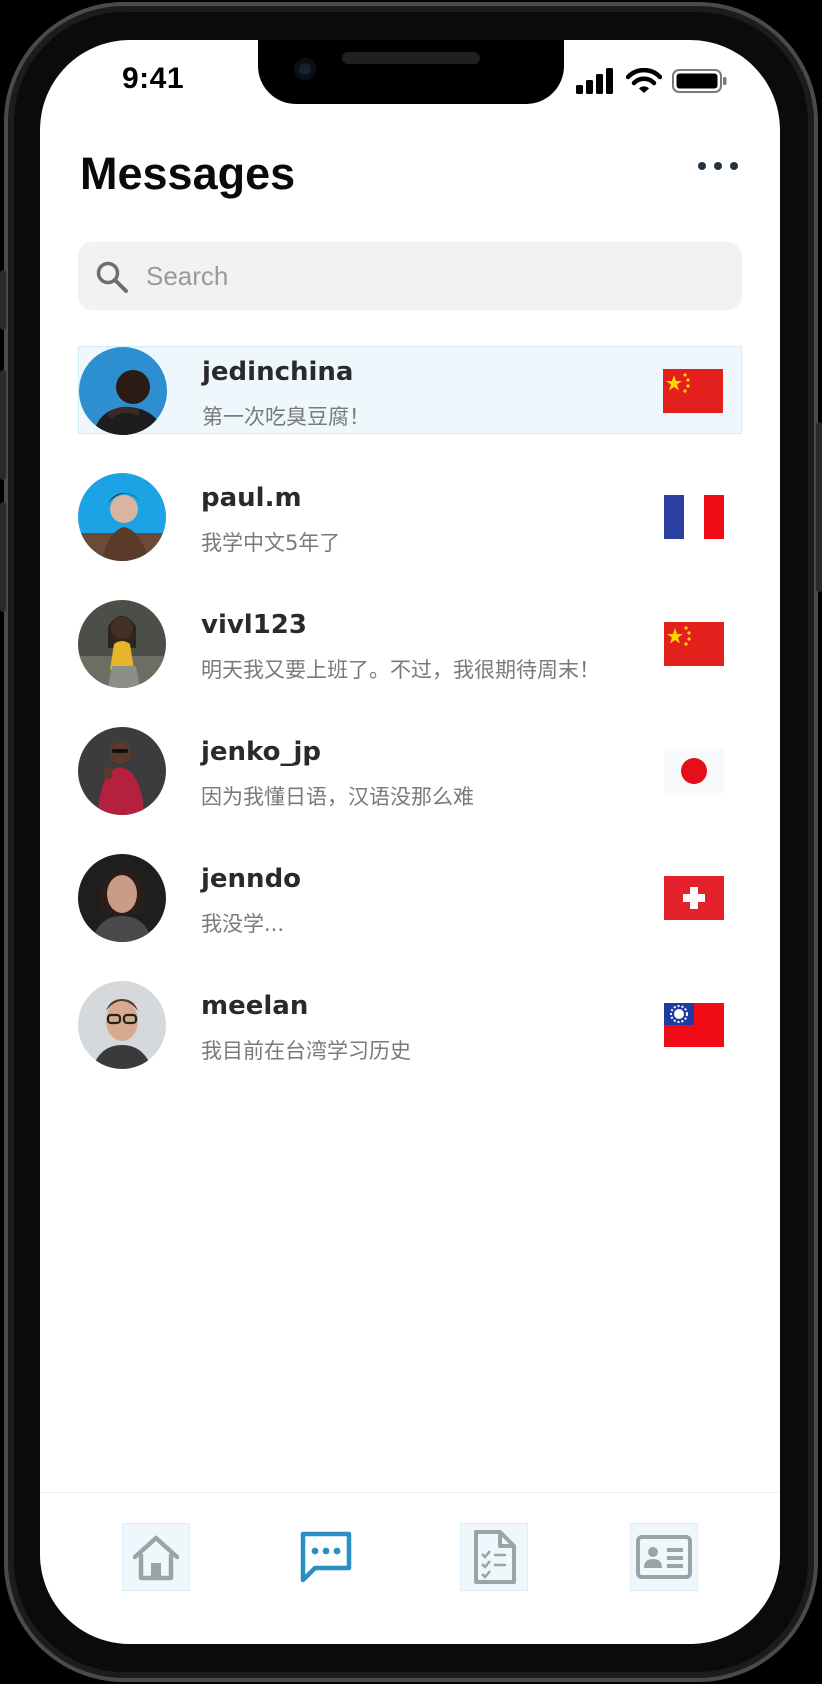 This screenshot has height=1684, width=822. I want to click on power-button, so click(819, 507).